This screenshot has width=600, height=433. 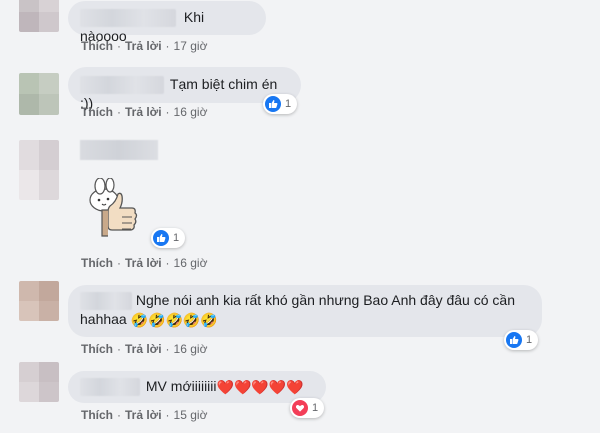 I want to click on timestamp: 15 giờ, so click(x=191, y=415).